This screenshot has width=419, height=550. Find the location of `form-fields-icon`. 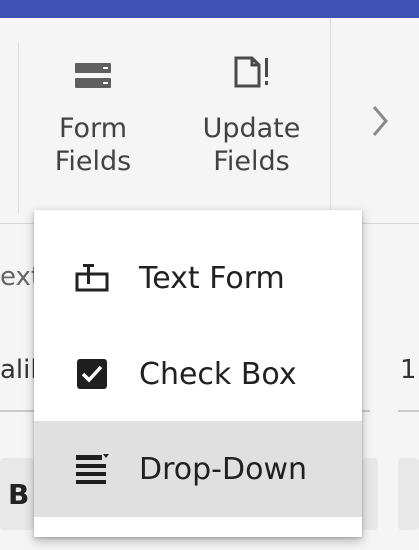

form-fields-icon is located at coordinates (93, 75).